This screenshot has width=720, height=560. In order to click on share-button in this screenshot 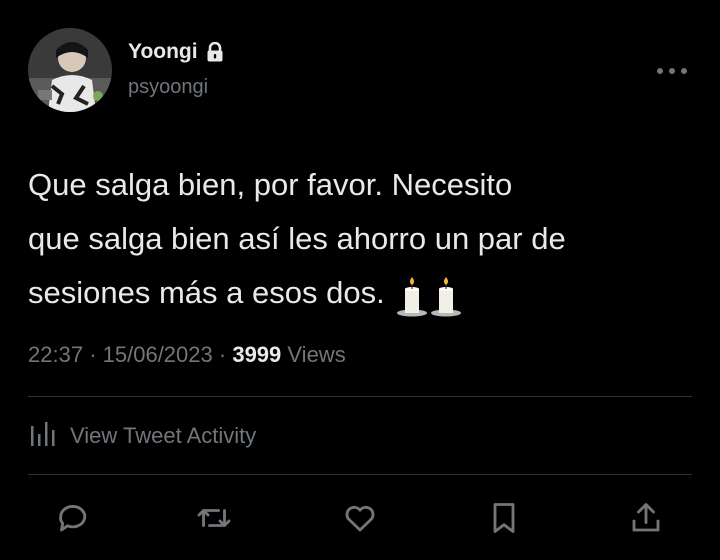, I will do `click(646, 518)`.